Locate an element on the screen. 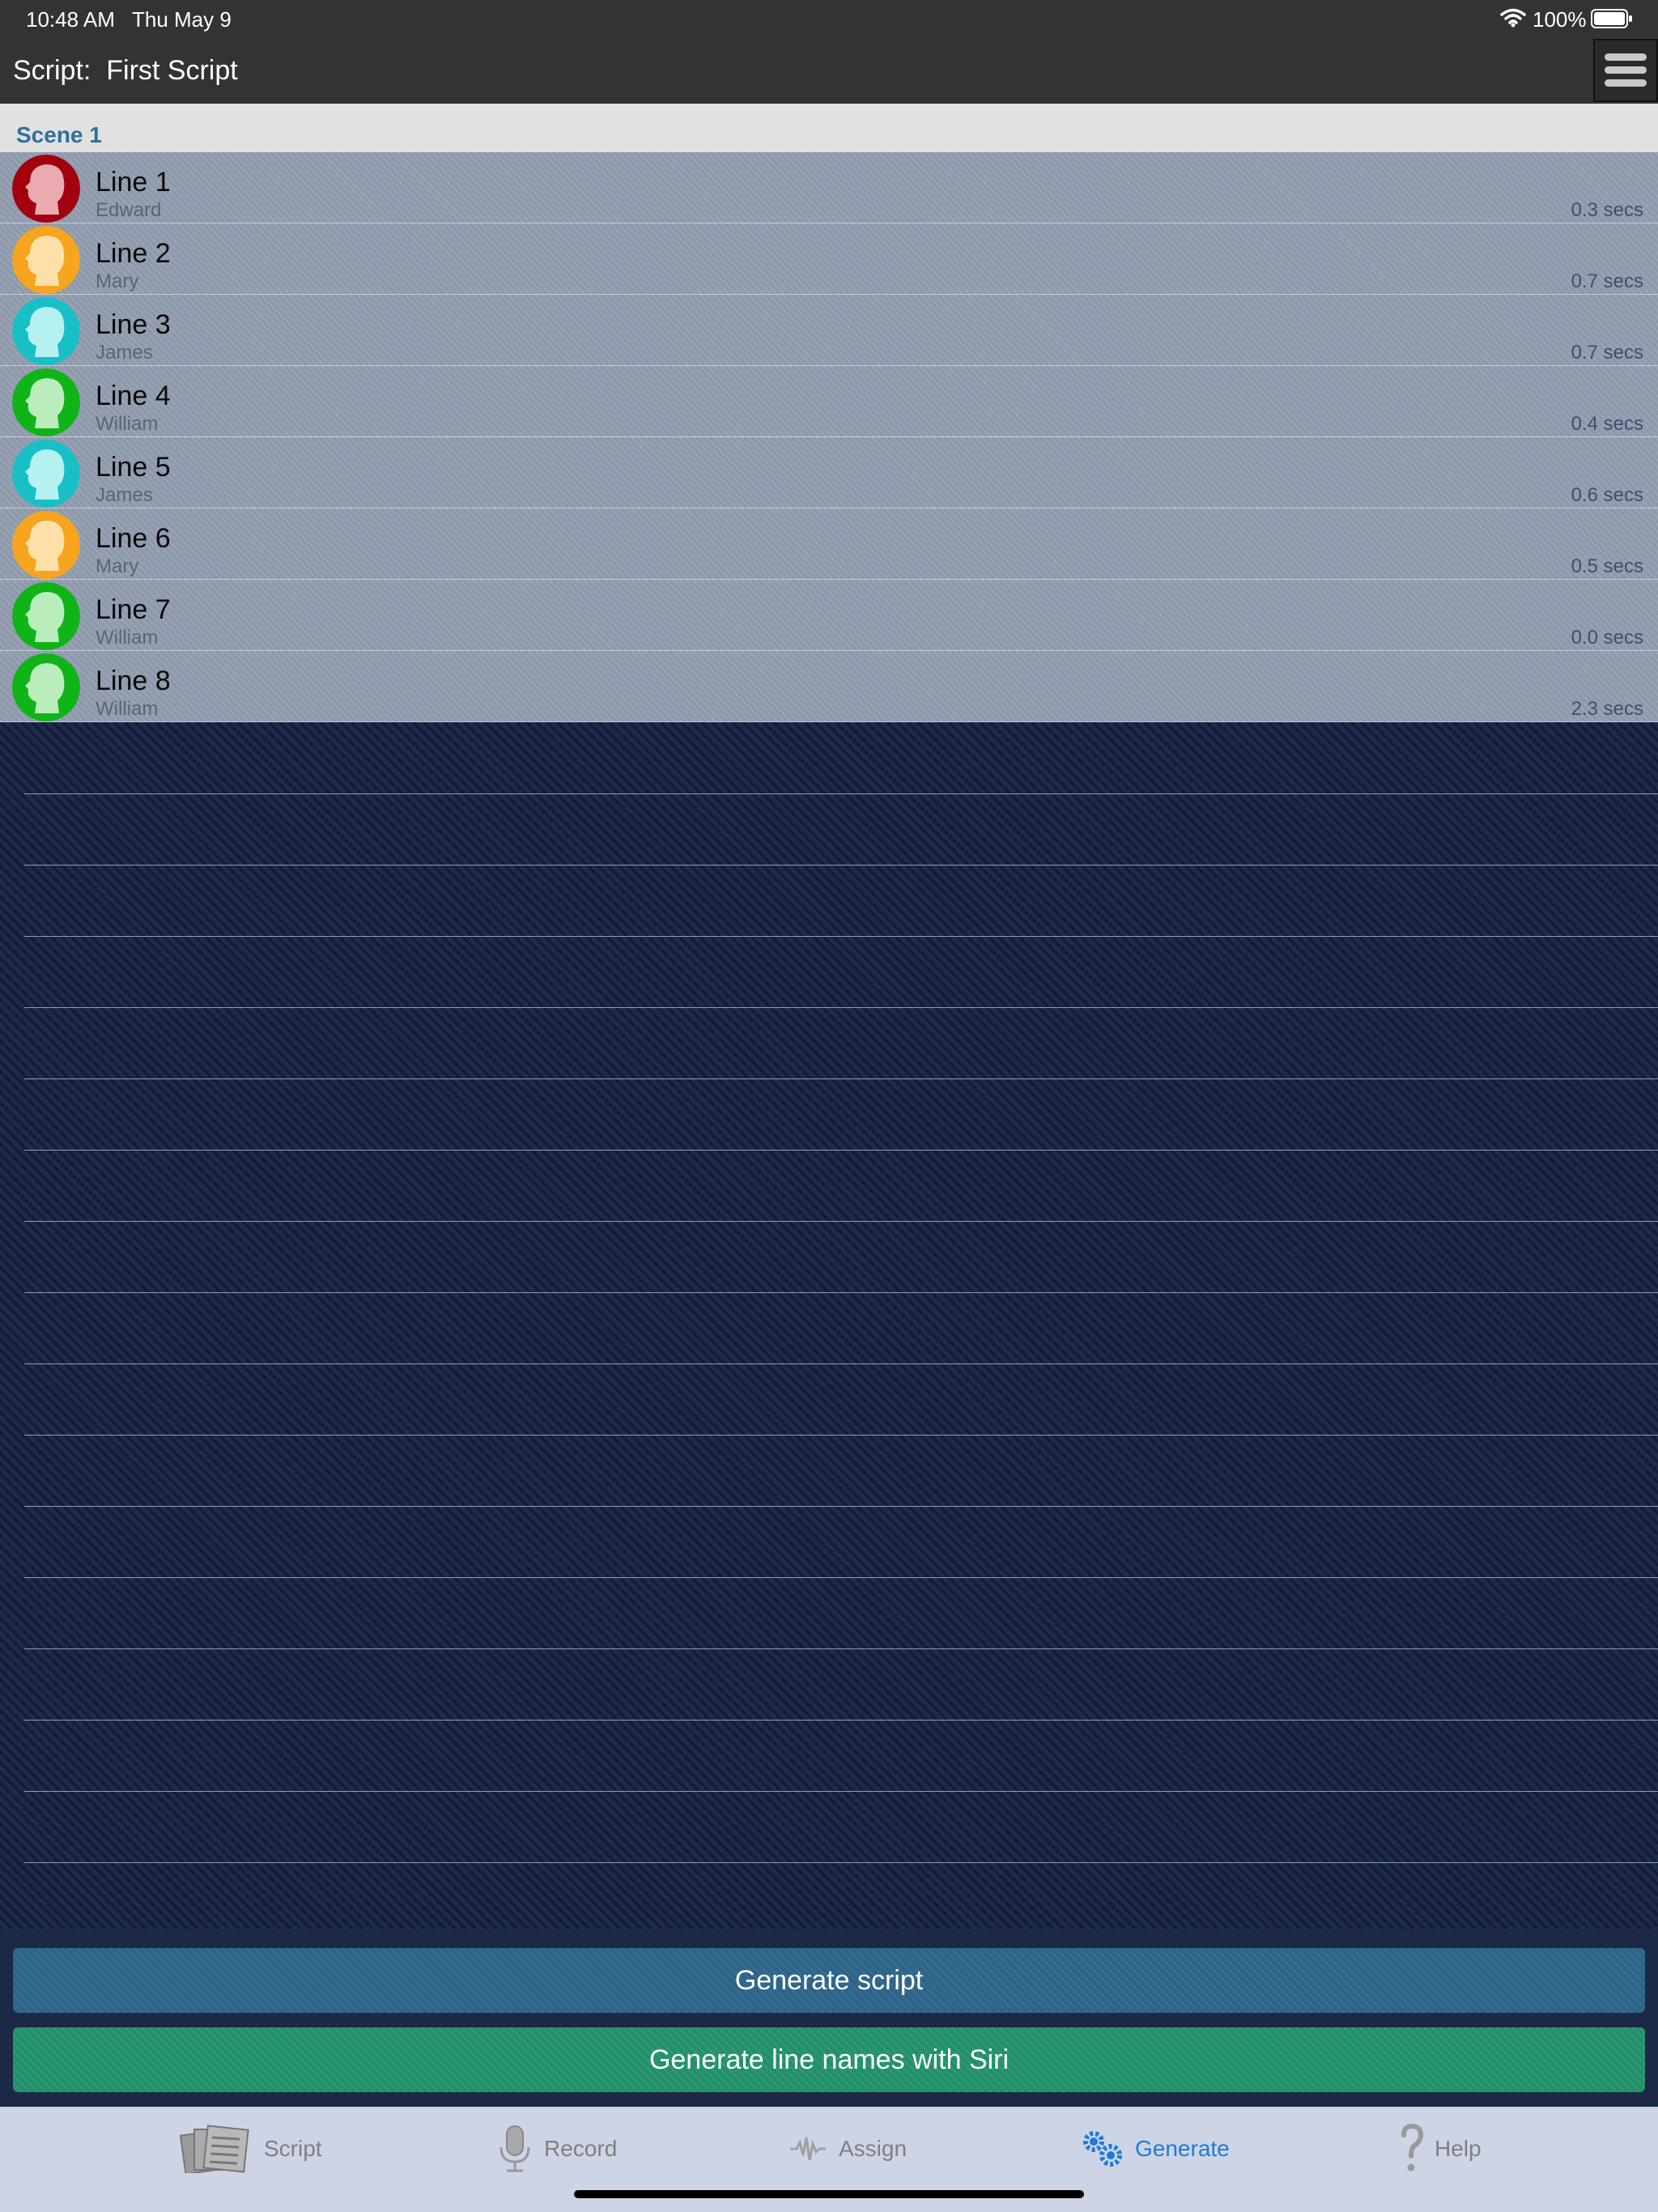 The height and width of the screenshot is (2212, 1658). tab-help: Help is located at coordinates (1441, 2149).